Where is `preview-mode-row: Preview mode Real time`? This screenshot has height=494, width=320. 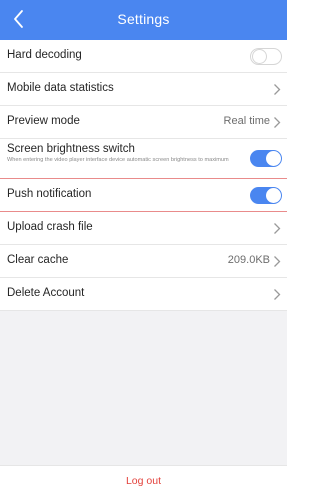
preview-mode-row: Preview mode Real time is located at coordinates (143, 122).